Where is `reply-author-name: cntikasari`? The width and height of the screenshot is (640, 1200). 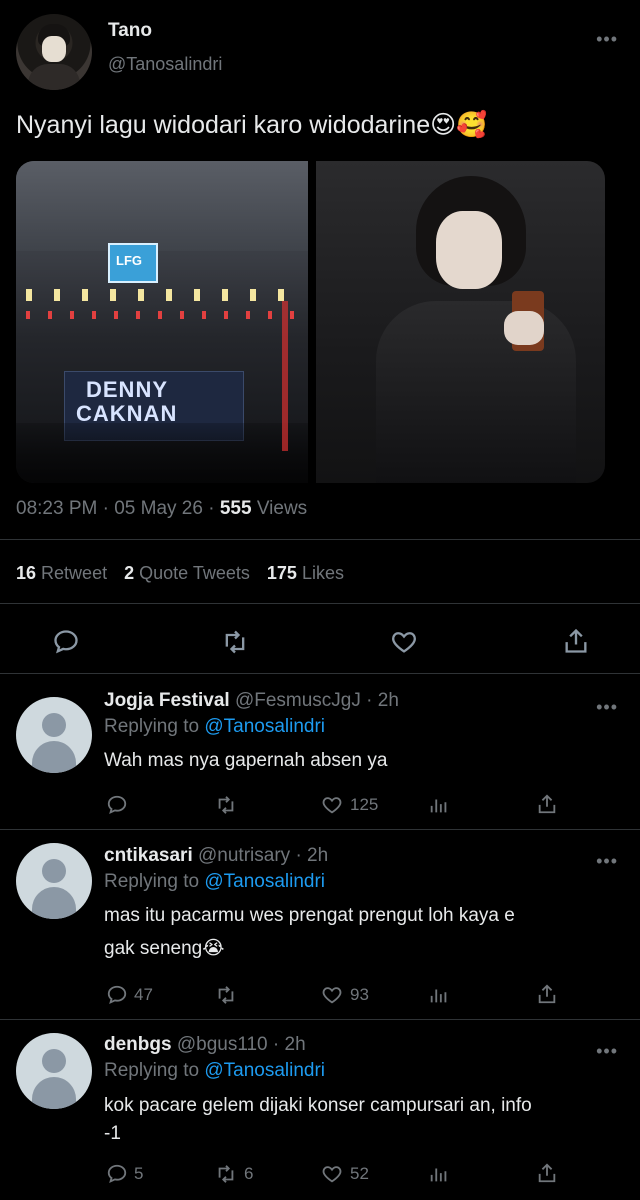 reply-author-name: cntikasari is located at coordinates (148, 855).